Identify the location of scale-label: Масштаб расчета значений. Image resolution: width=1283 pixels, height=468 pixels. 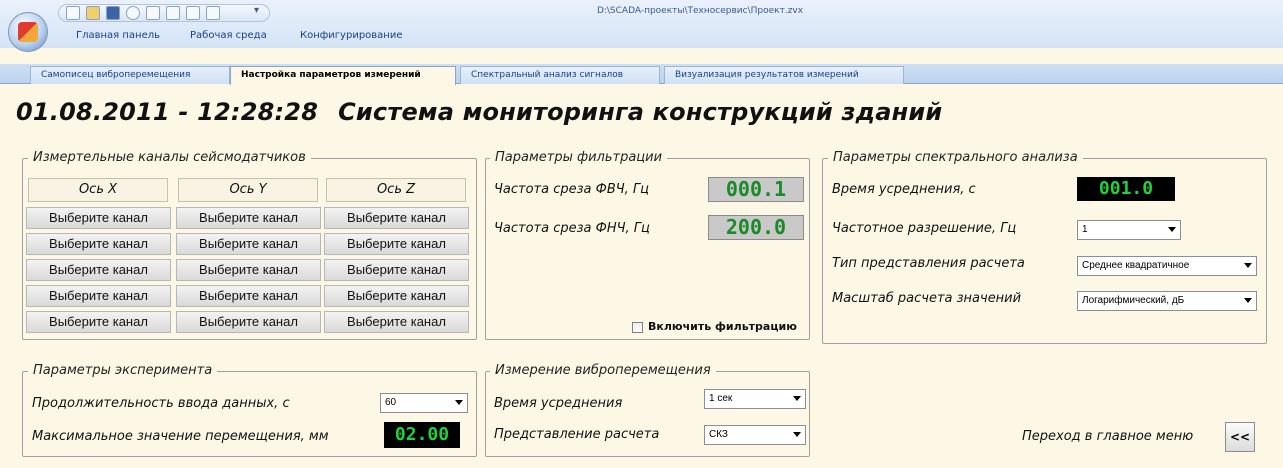
(927, 298).